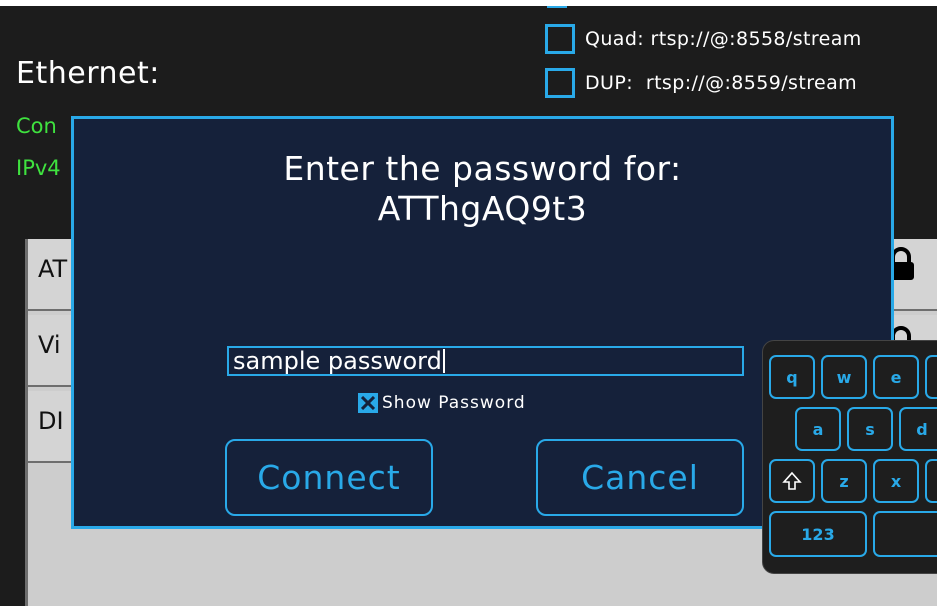 The height and width of the screenshot is (606, 937). What do you see at coordinates (482, 168) in the screenshot?
I see `dialog-prompt: Enter the password for:` at bounding box center [482, 168].